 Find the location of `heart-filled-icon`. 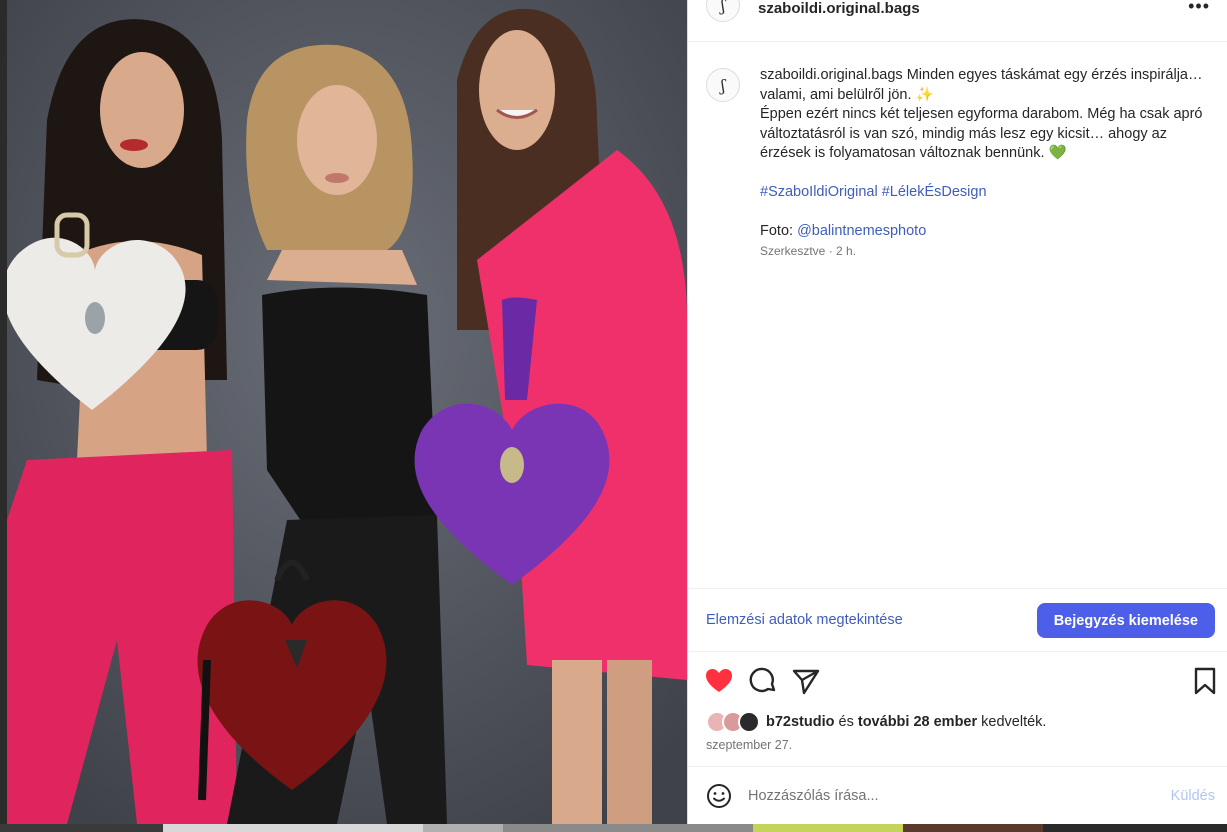

heart-filled-icon is located at coordinates (719, 681).